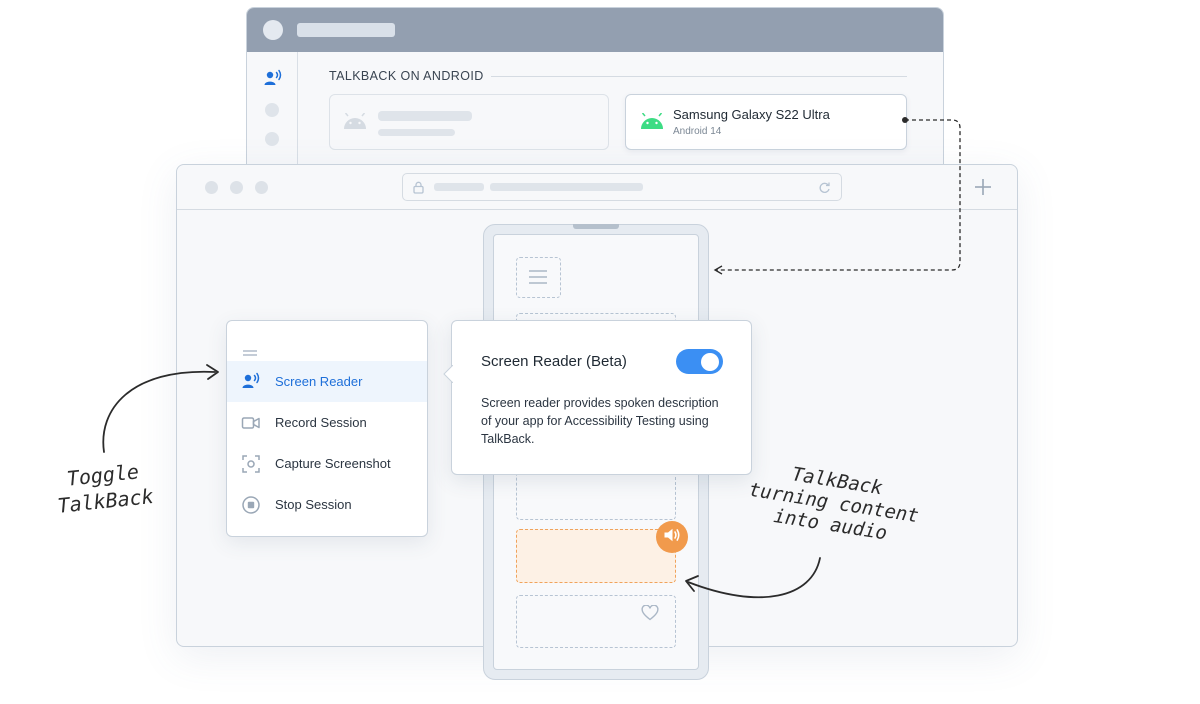 Image resolution: width=1200 pixels, height=704 pixels. Describe the element at coordinates (753, 578) in the screenshot. I see `audio-annotation-arrow` at that location.